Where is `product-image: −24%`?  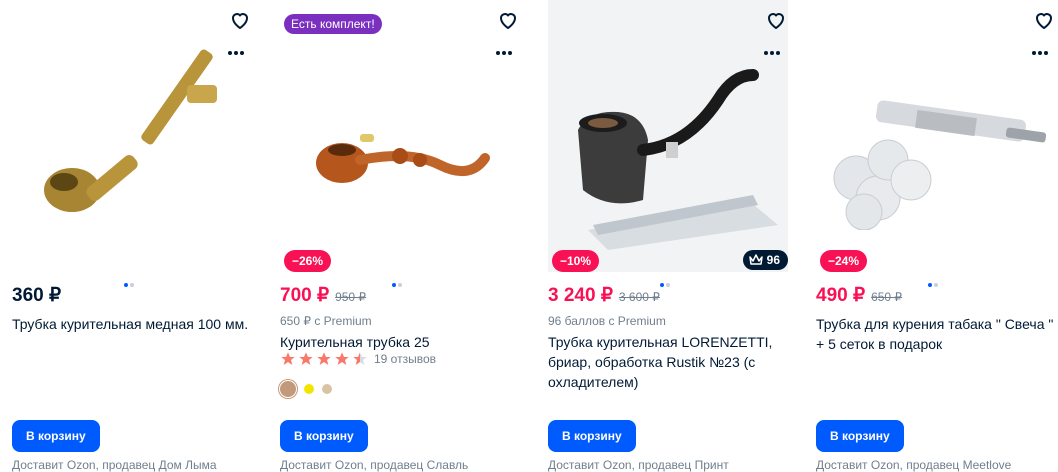 product-image: −24% is located at coordinates (936, 143).